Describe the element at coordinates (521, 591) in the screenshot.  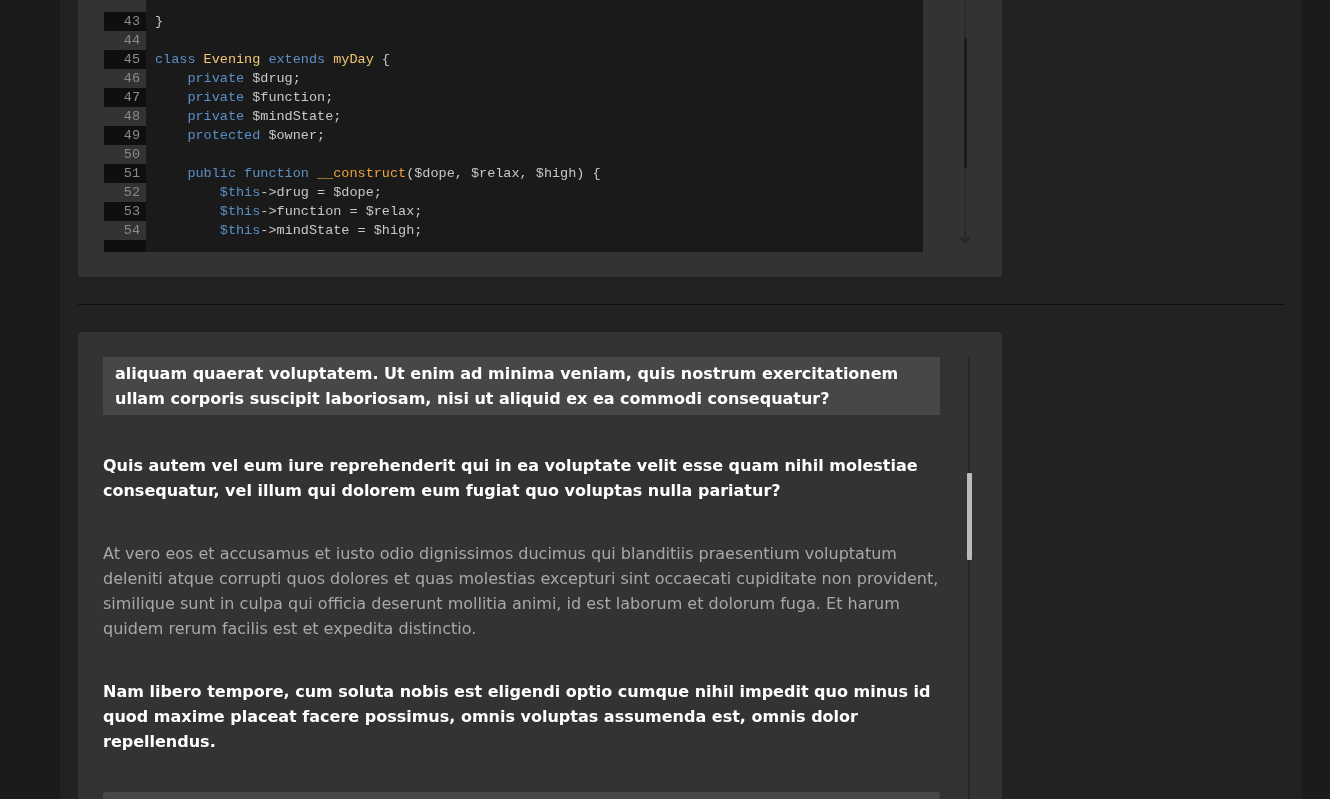
I see `paragraph: At vero eos et accusamus et iusto odio dignissimos ducimus qui blanditiis praesentium voluptatum deleniti atque corrupti quos dolores et quas molestias excepturi sint occaecati cupiditate non provident, similique sunt in culpa qui officia deserunt mollitia animi, id est laborum et dolorum fuga. Et harum quidem rerum facilis est et expedita distinctio.` at that location.